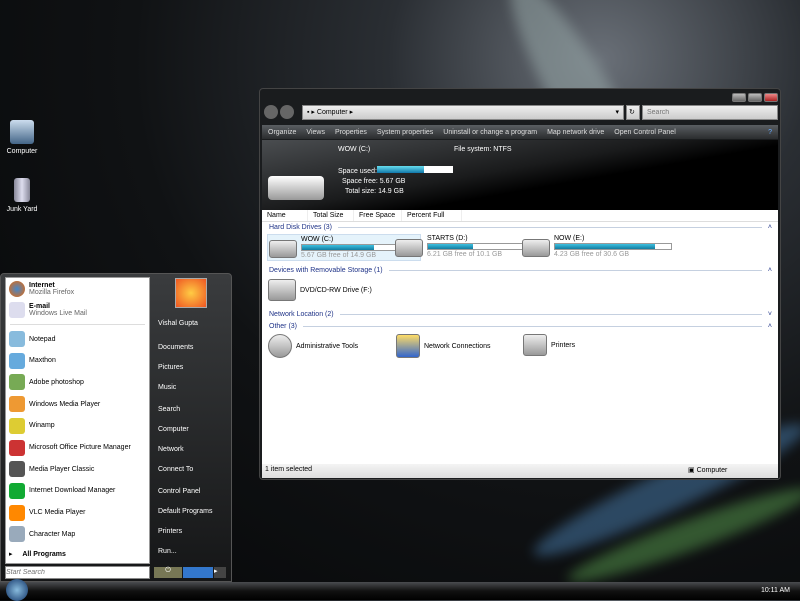 This screenshot has width=800, height=601. What do you see at coordinates (32, 360) in the screenshot?
I see `program-item: Maxthon` at bounding box center [32, 360].